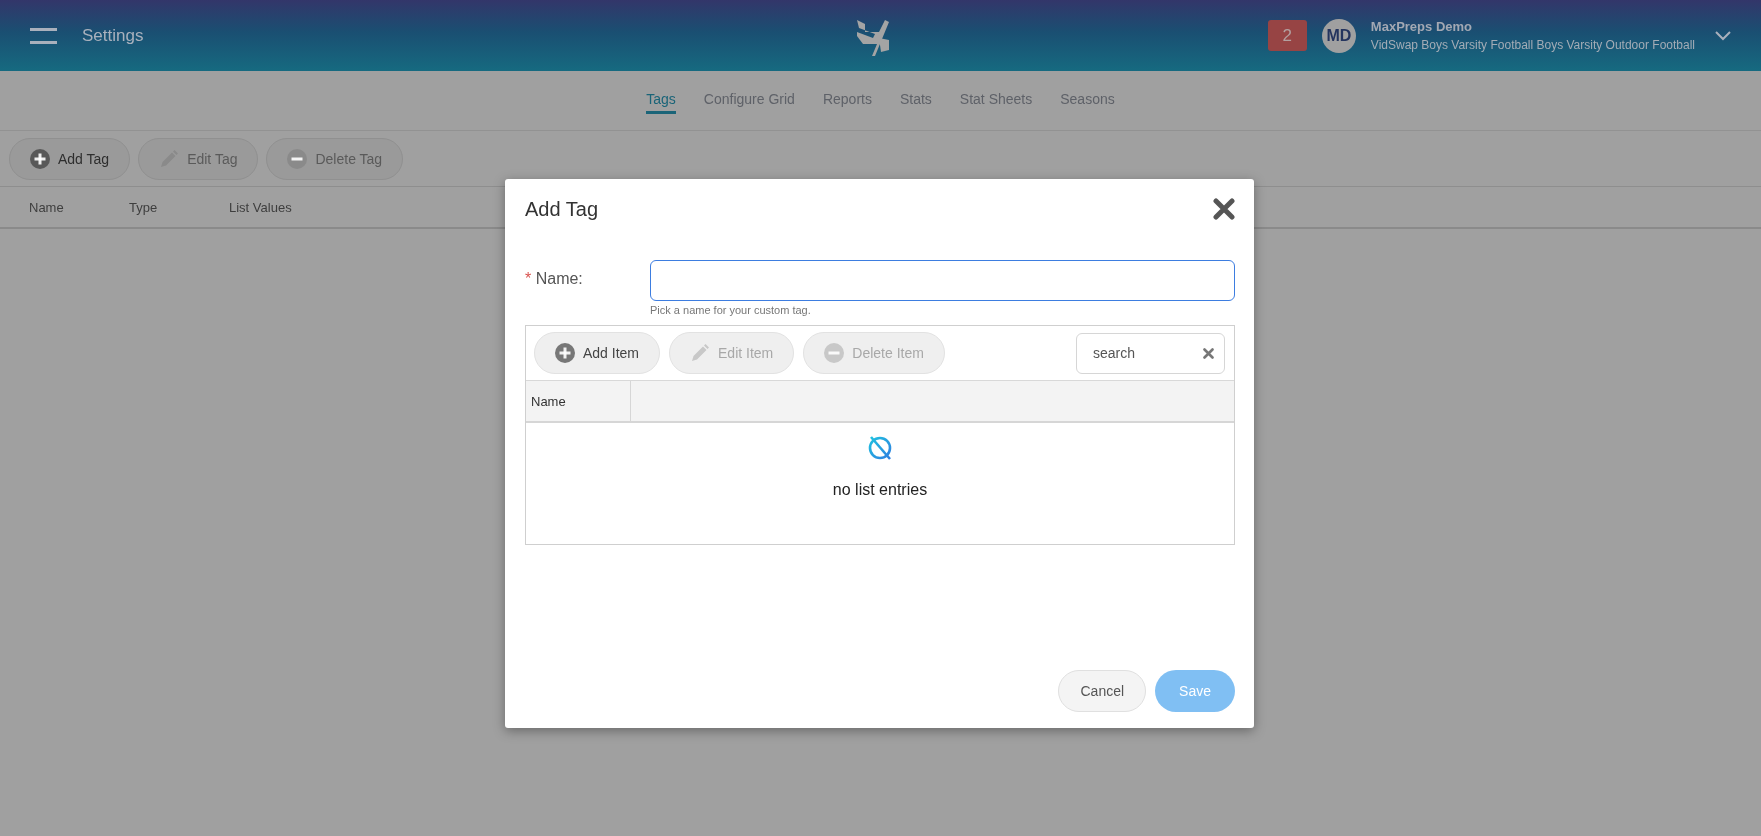  Describe the element at coordinates (1150, 353) in the screenshot. I see `search-field: search` at that location.